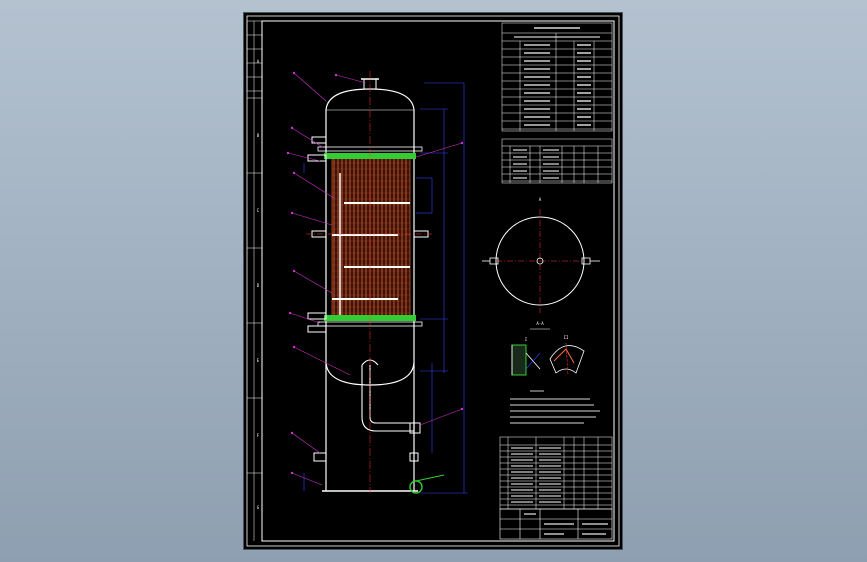 This screenshot has width=867, height=562. What do you see at coordinates (566, 524) in the screenshot?
I see `title-block-text` at bounding box center [566, 524].